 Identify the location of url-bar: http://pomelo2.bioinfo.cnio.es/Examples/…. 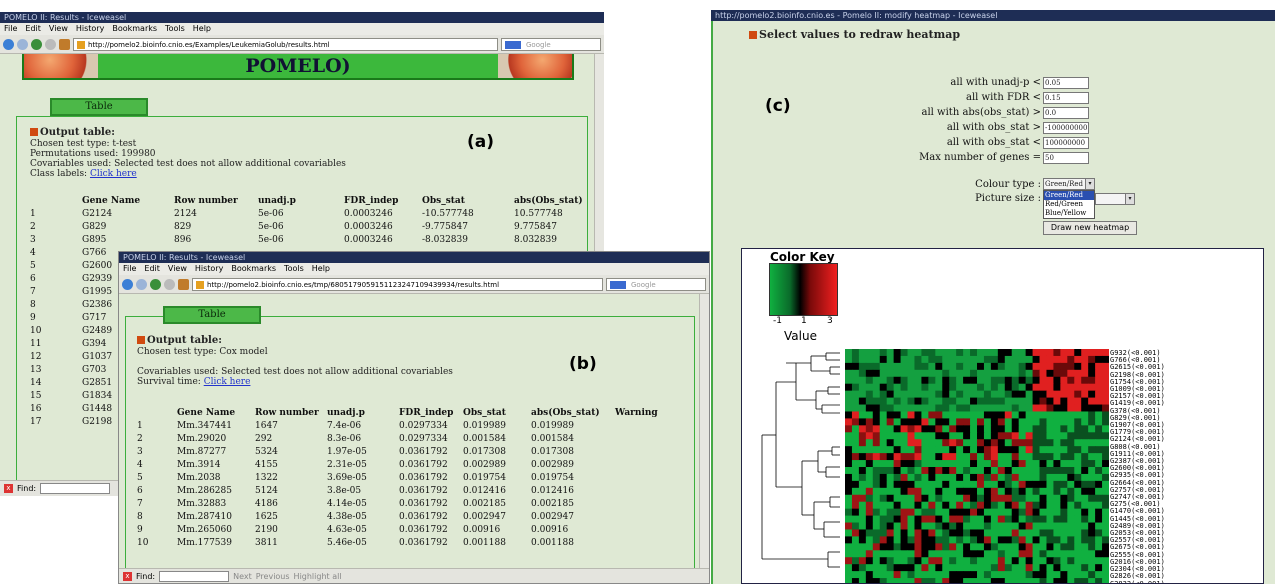
(285, 44).